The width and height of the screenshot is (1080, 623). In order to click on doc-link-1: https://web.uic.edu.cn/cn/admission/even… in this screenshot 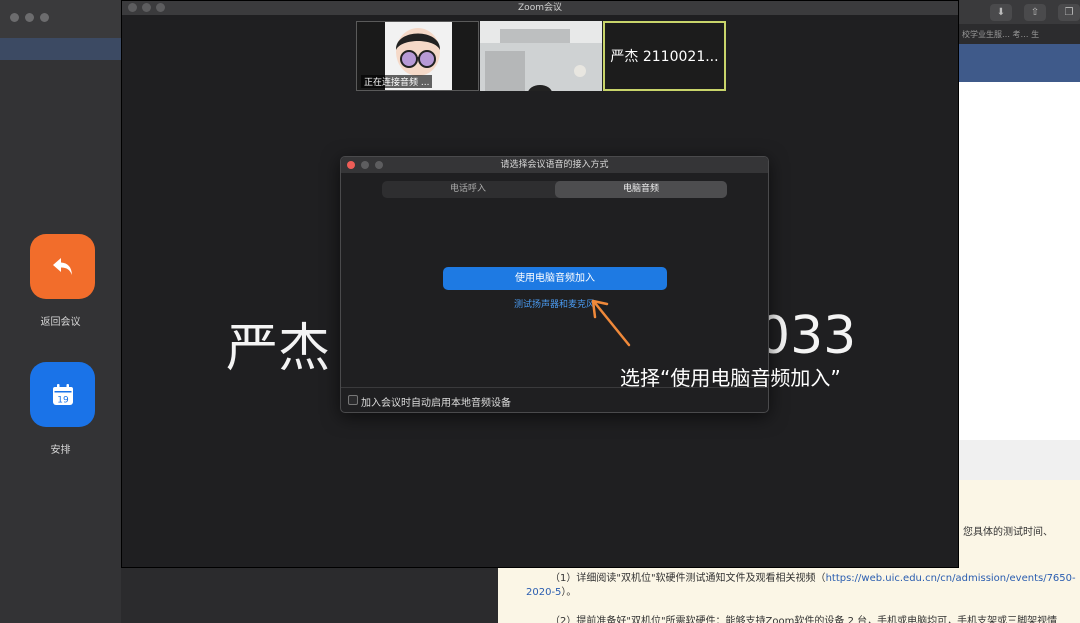, I will do `click(951, 578)`.